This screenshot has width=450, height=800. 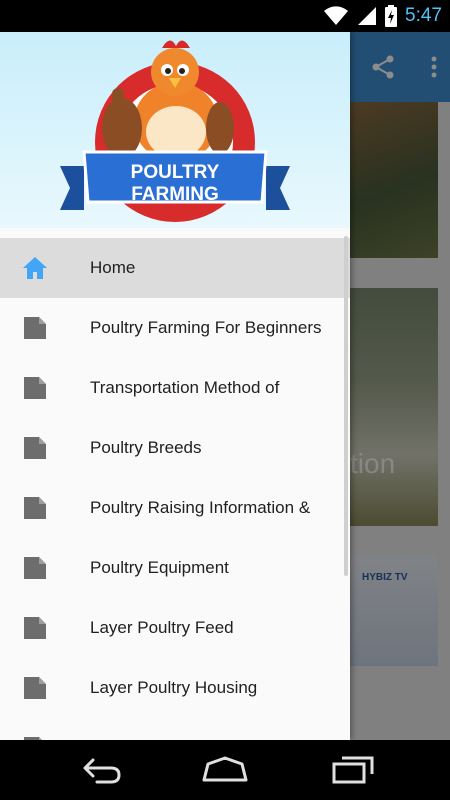 What do you see at coordinates (353, 770) in the screenshot?
I see `recent-apps-icon` at bounding box center [353, 770].